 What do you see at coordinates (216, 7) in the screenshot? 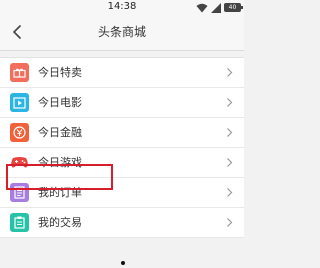
I see `signal-icon` at bounding box center [216, 7].